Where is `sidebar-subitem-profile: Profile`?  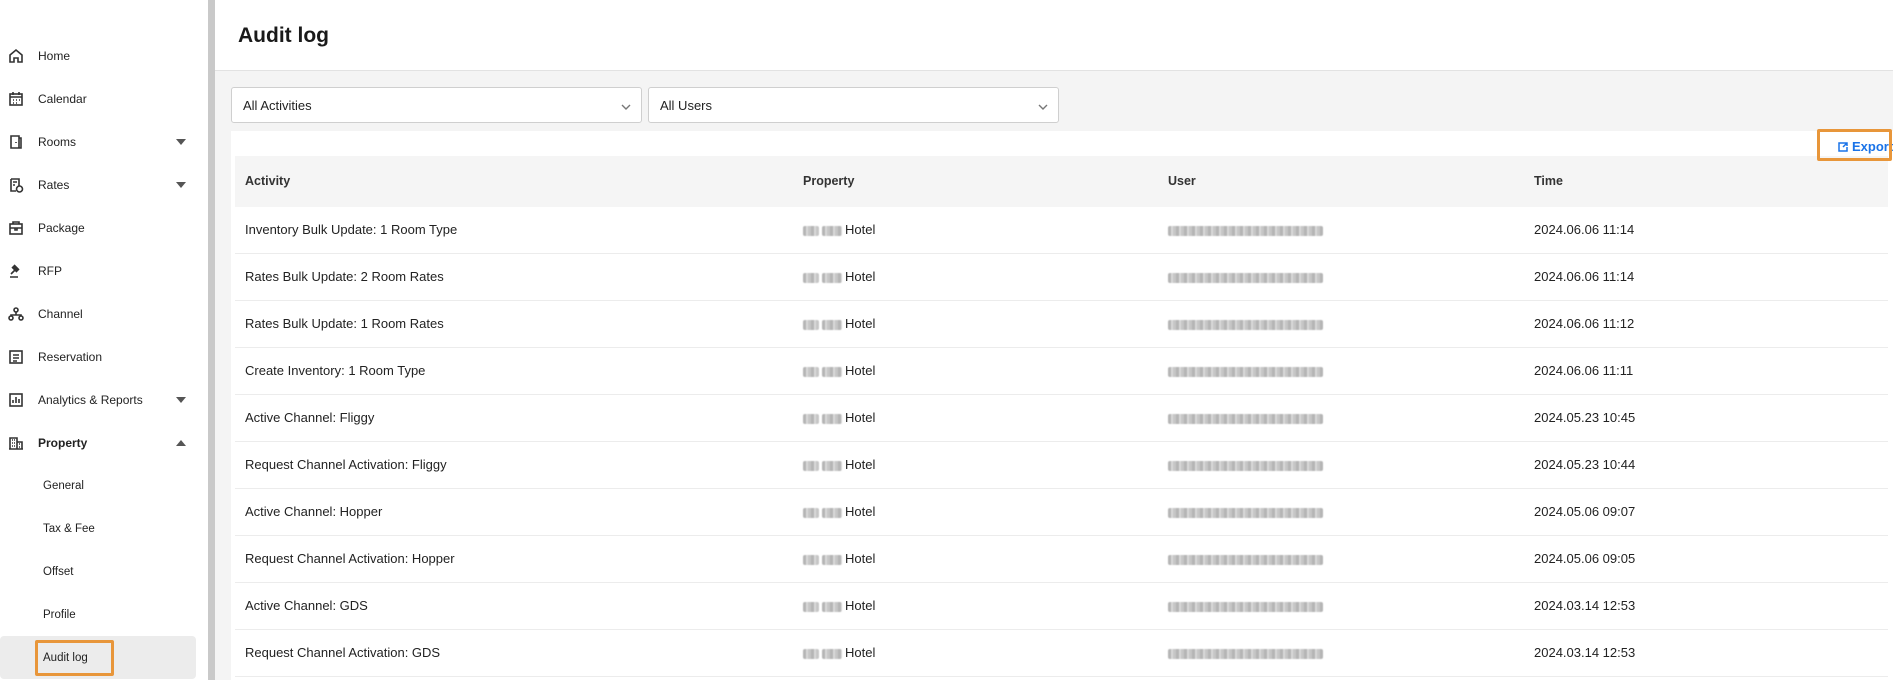 sidebar-subitem-profile: Profile is located at coordinates (104, 614).